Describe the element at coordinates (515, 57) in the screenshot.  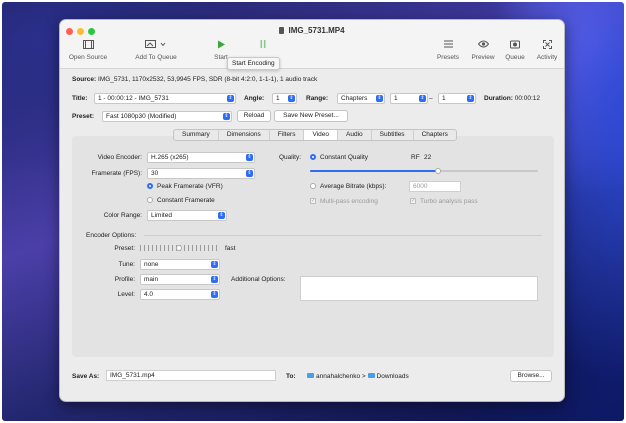
I see `queue-label: Queue` at that location.